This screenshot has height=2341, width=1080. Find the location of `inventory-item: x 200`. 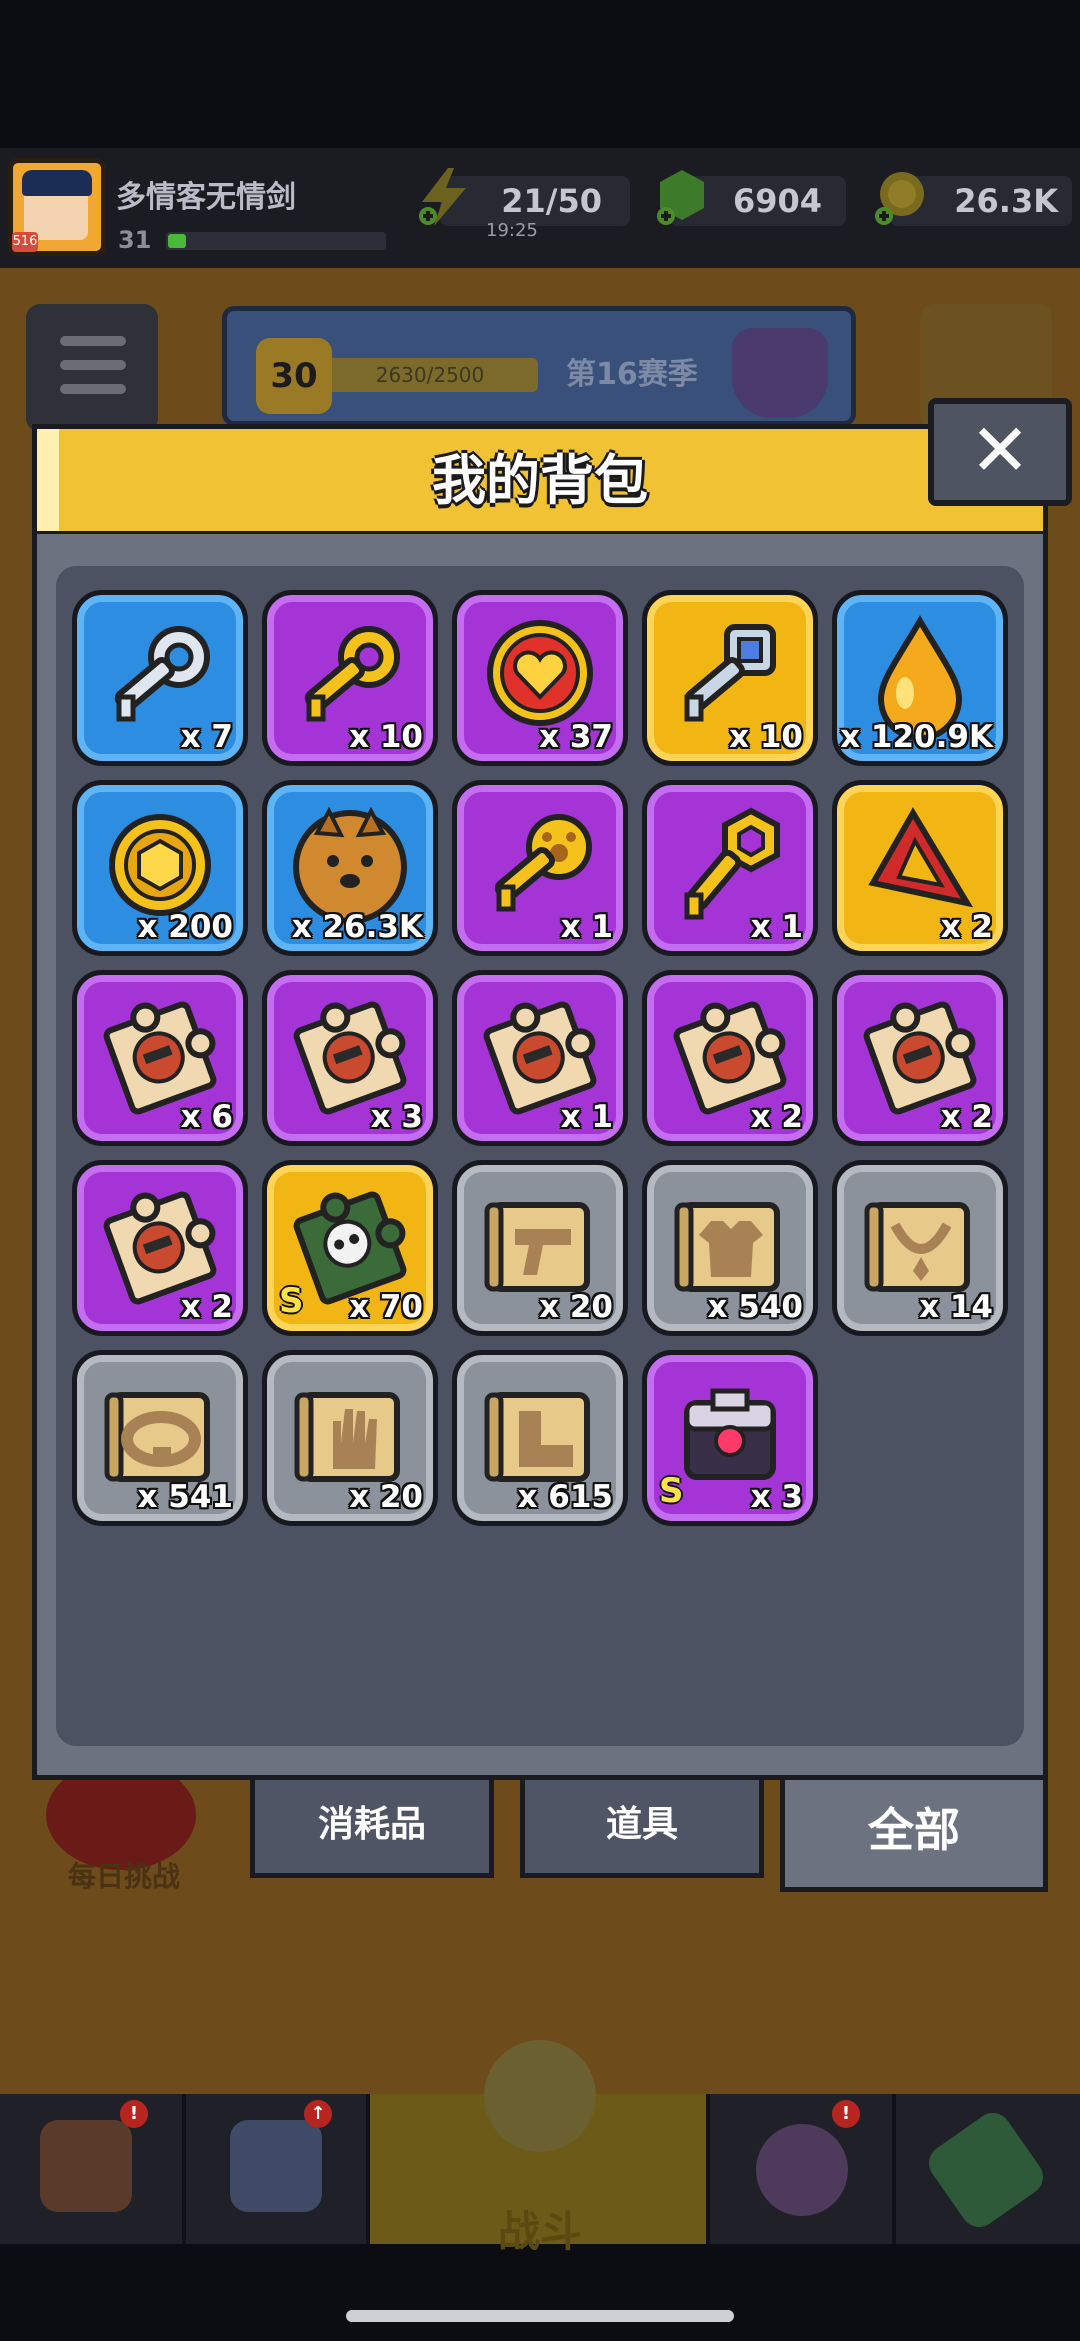

inventory-item: x 200 is located at coordinates (160, 868).